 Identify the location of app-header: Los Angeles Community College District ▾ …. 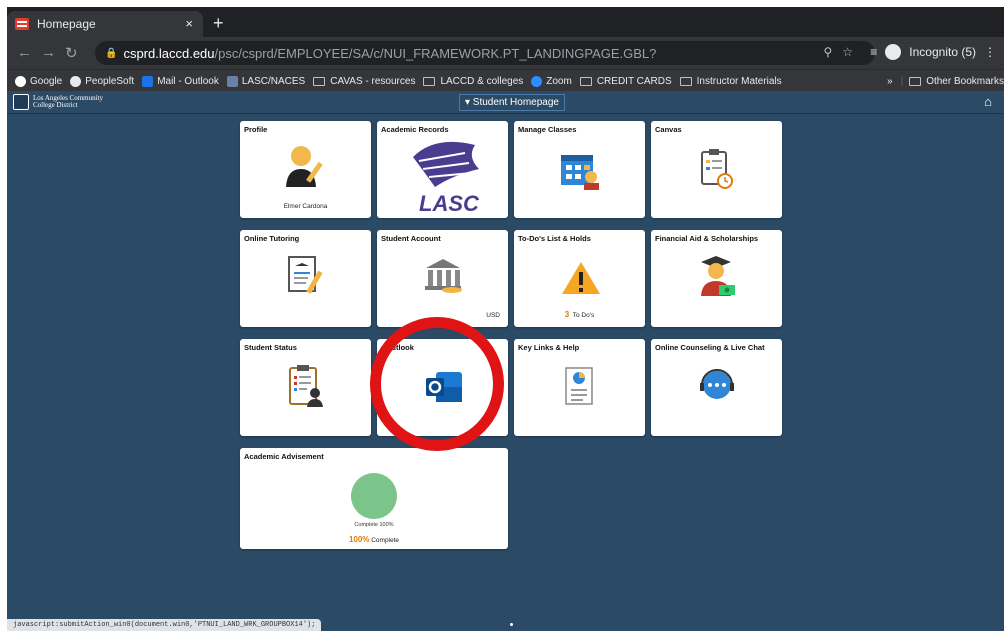
(505, 102).